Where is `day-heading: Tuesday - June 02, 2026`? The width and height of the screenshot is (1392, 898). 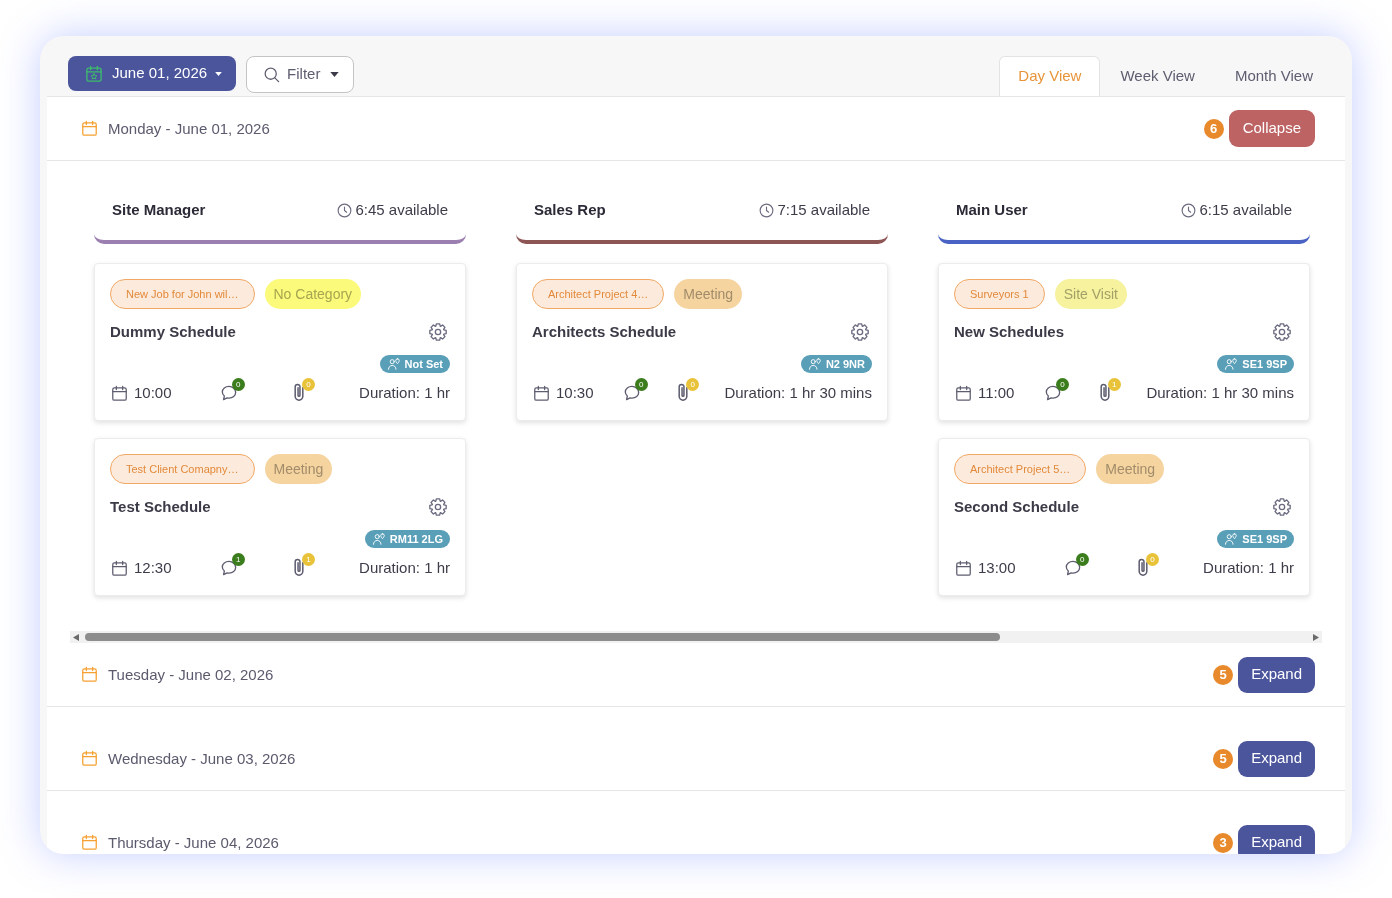
day-heading: Tuesday - June 02, 2026 is located at coordinates (191, 674).